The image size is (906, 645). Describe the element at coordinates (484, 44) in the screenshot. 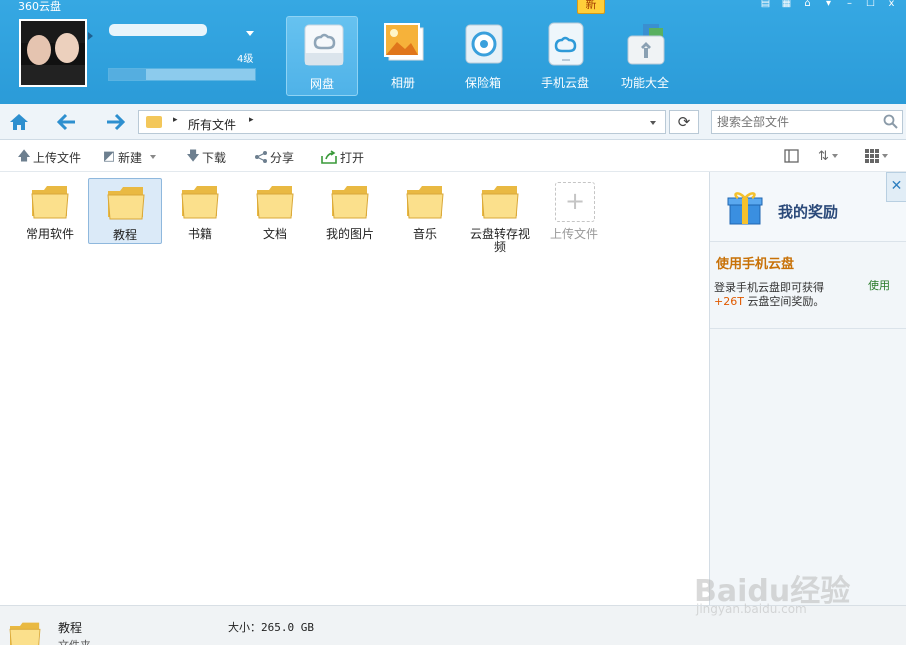

I see `safe-box-icon` at that location.